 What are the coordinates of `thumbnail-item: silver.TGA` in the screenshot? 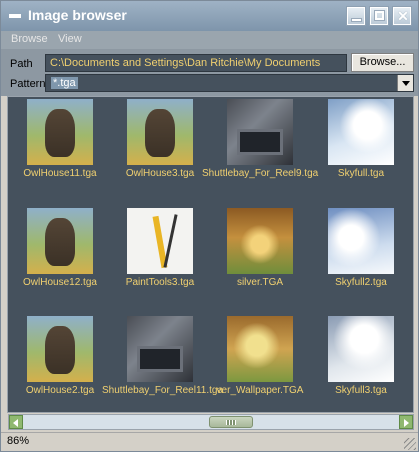 It's located at (260, 254).